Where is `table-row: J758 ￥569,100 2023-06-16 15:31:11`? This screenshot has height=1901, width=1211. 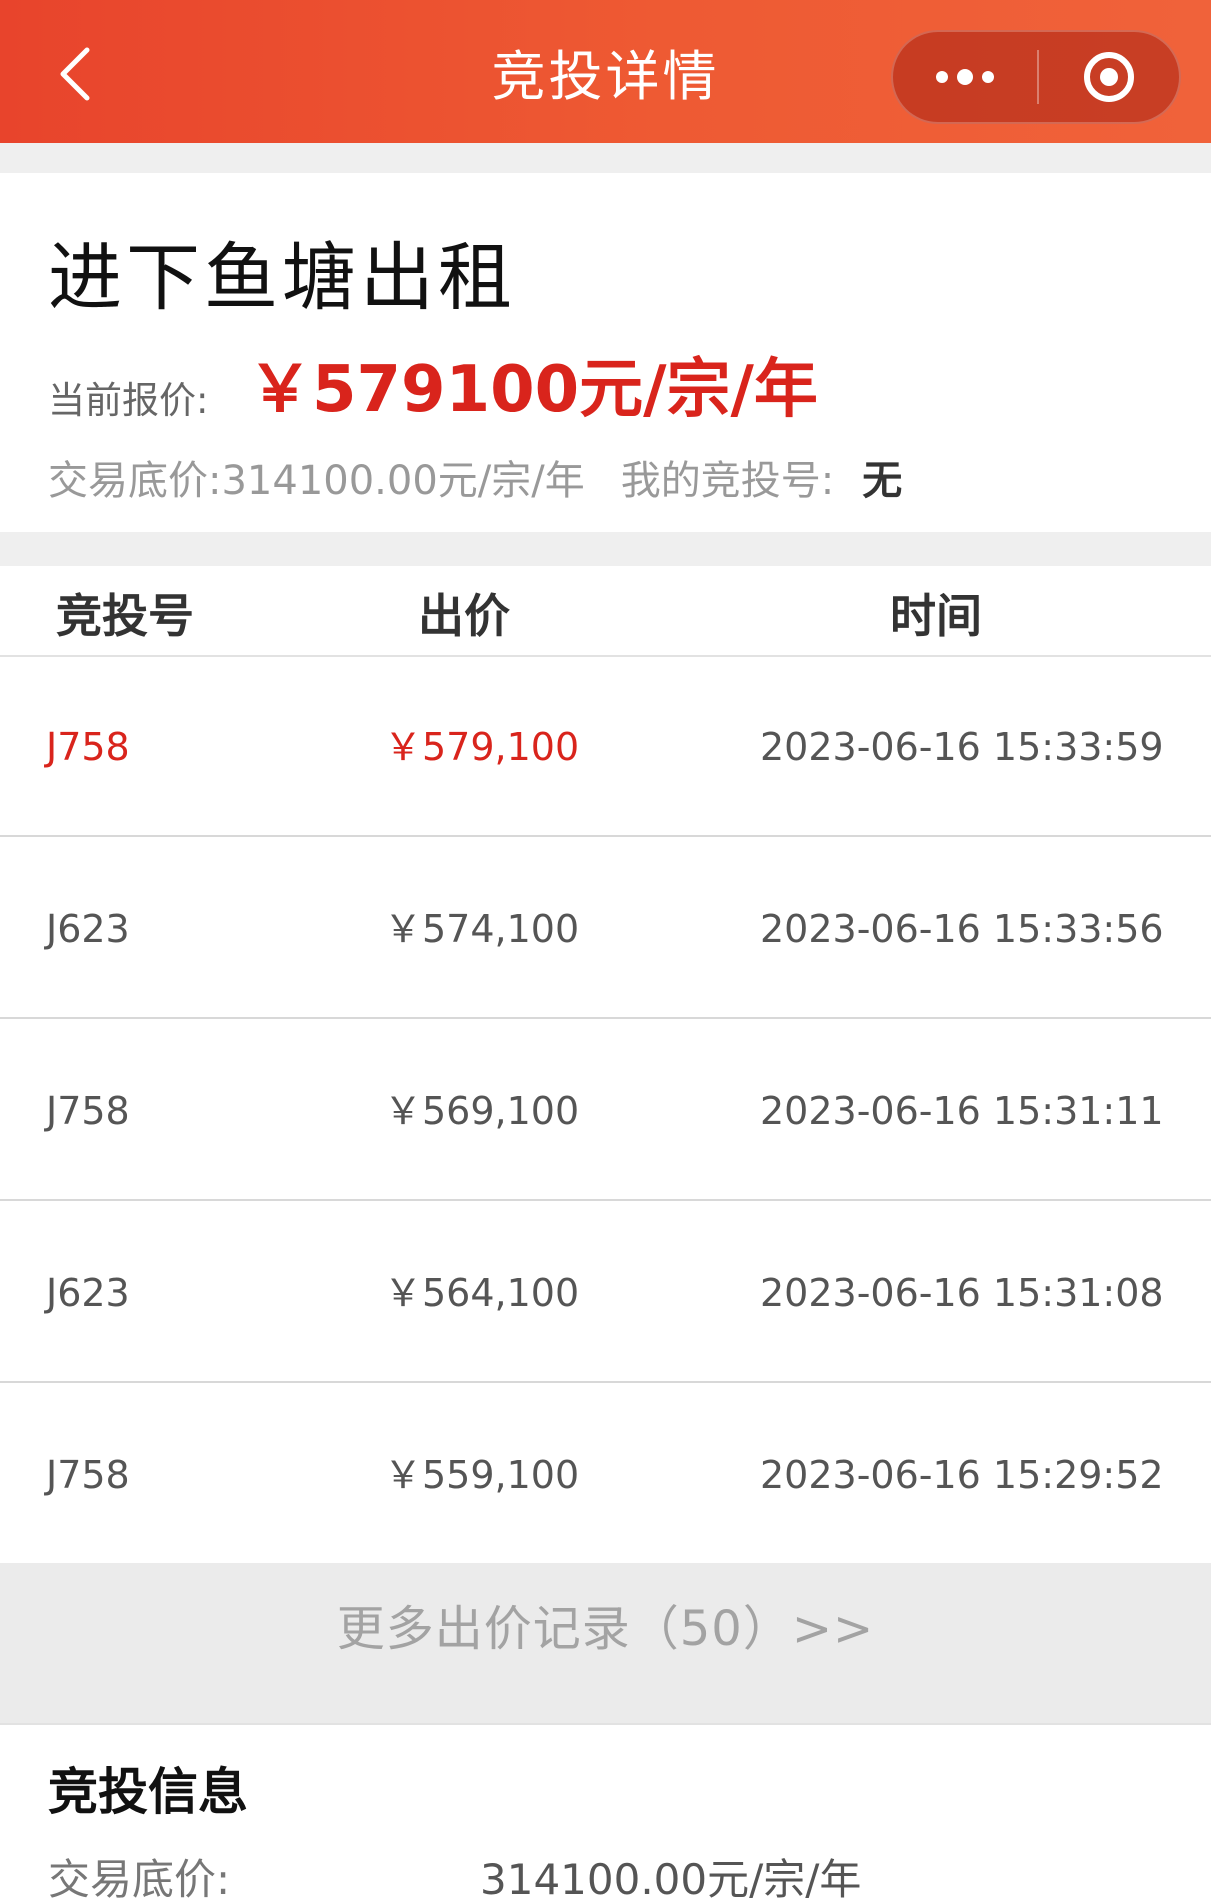 table-row: J758 ￥569,100 2023-06-16 15:31:11 is located at coordinates (605, 1111).